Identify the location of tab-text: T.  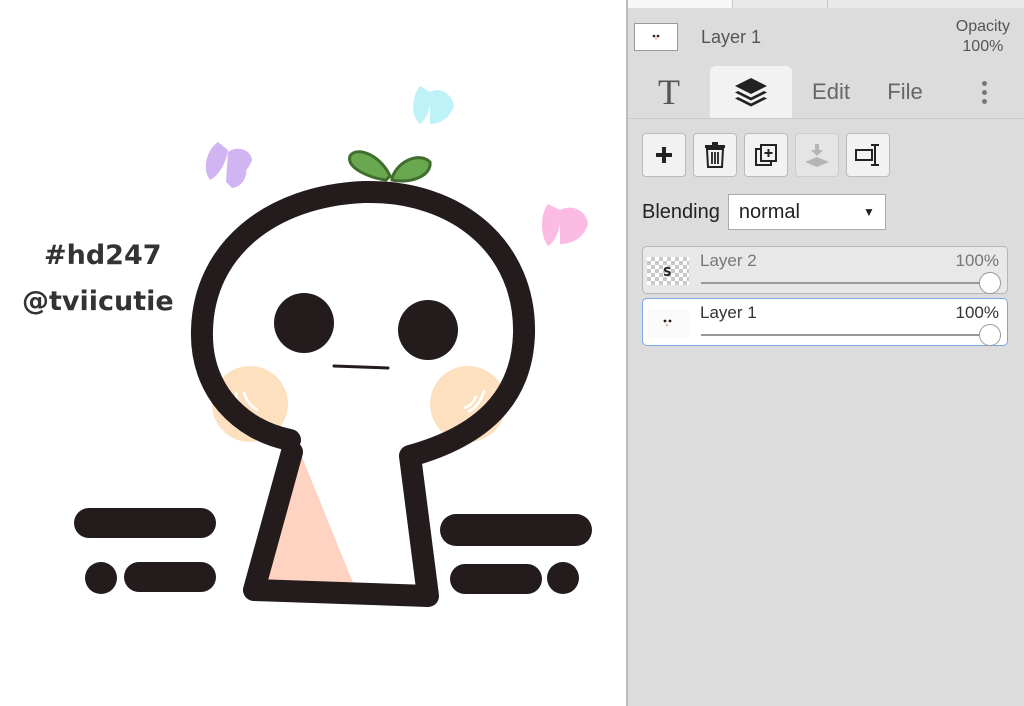
(669, 92).